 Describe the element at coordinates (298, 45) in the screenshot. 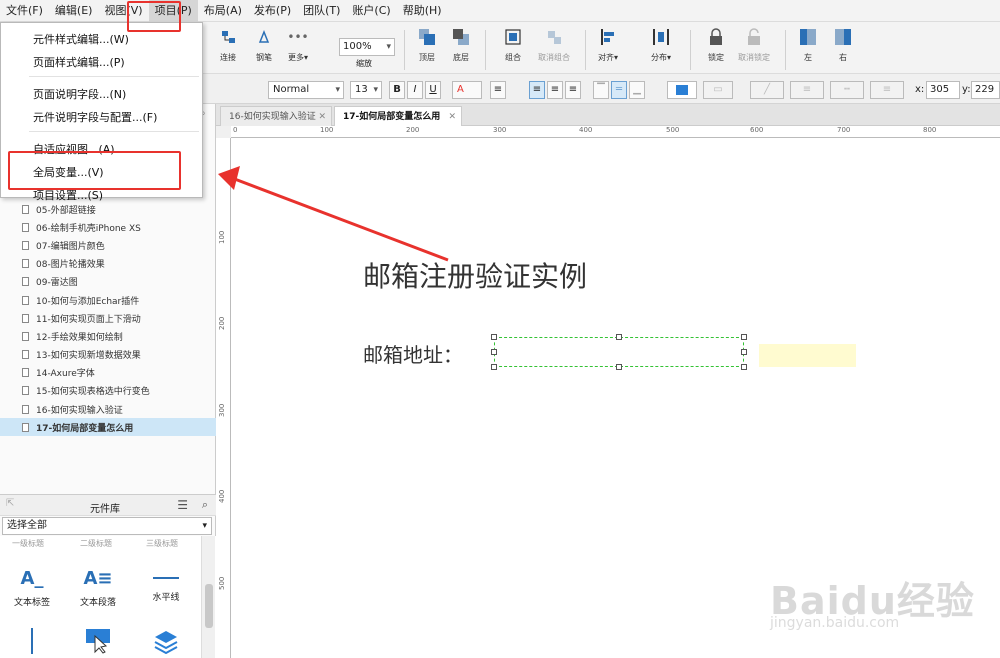

I see `more-button: ••• 更多▾` at that location.